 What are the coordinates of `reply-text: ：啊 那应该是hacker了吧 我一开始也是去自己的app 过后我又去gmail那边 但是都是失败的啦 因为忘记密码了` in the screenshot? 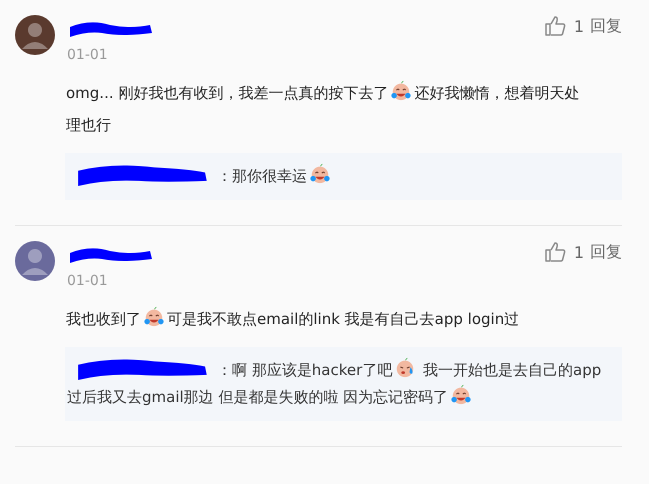 It's located at (338, 384).